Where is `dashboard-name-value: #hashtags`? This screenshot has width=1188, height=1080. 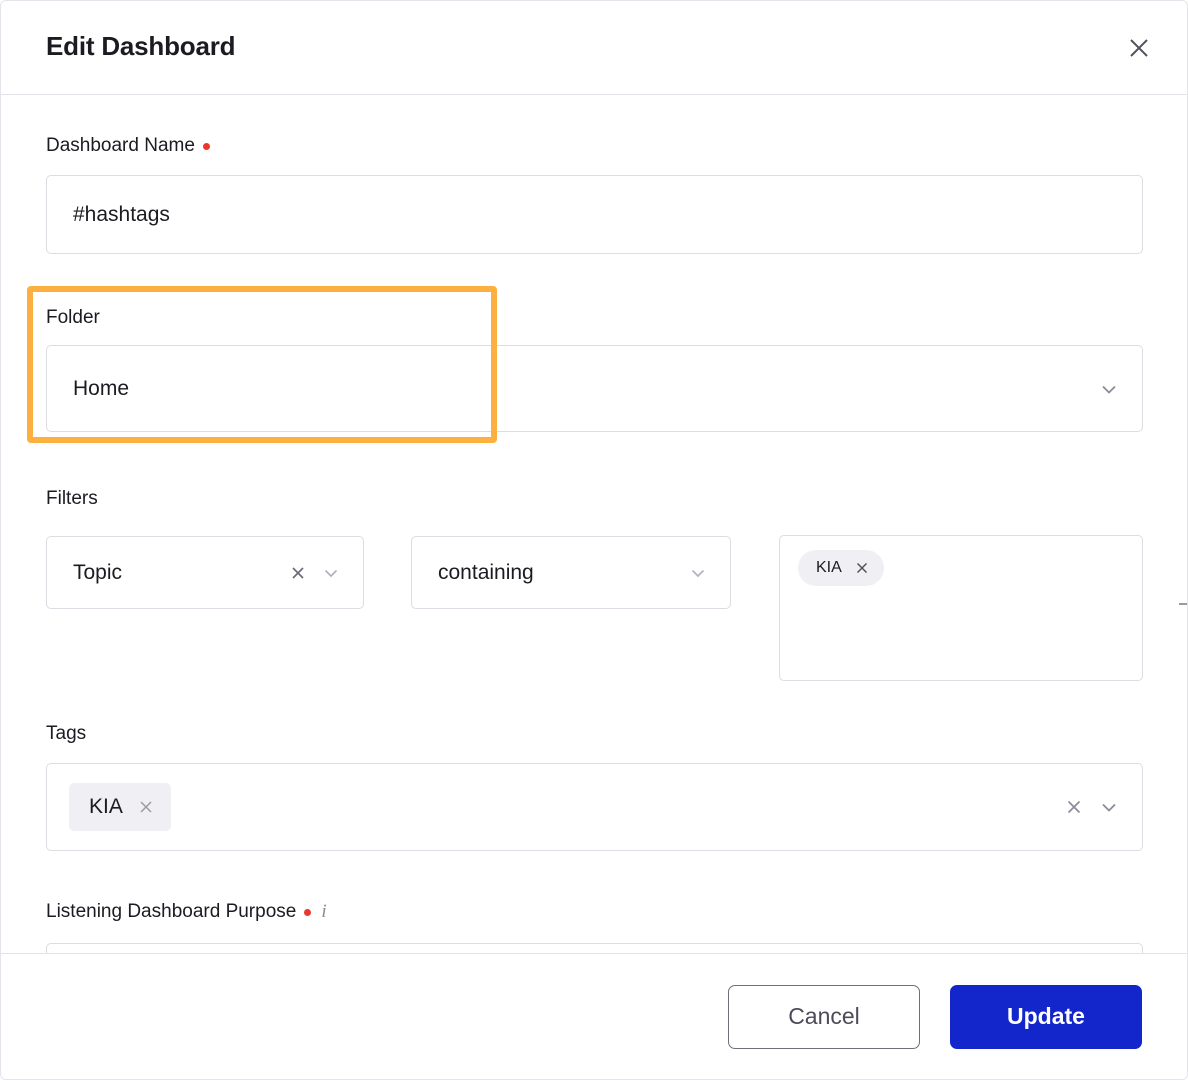 dashboard-name-value: #hashtags is located at coordinates (121, 214).